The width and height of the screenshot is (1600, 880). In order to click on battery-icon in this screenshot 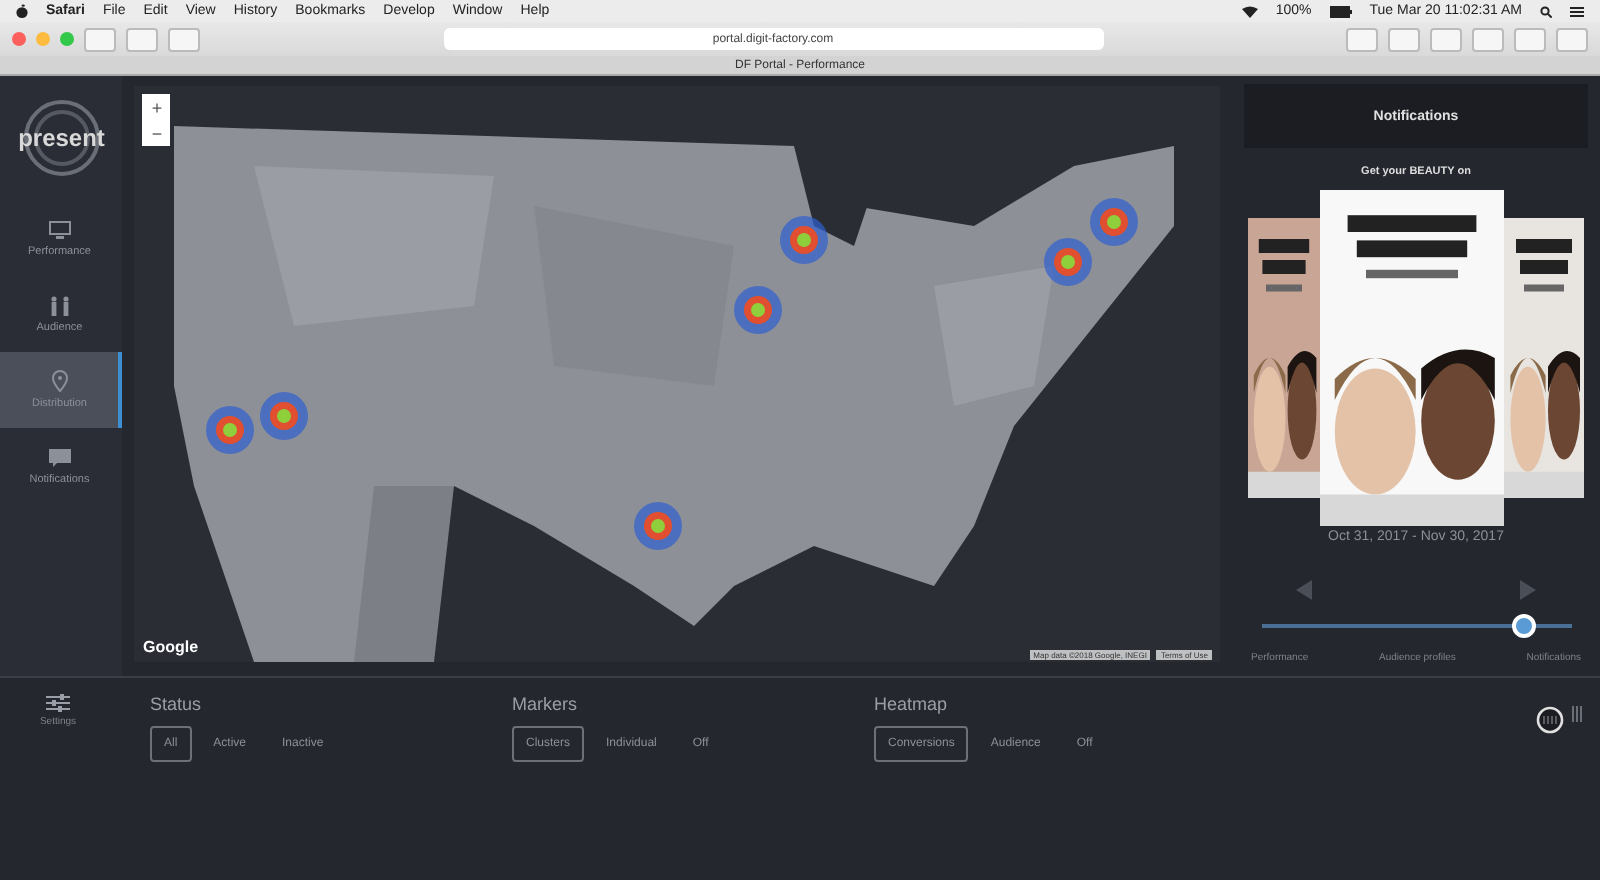, I will do `click(1340, 11)`.